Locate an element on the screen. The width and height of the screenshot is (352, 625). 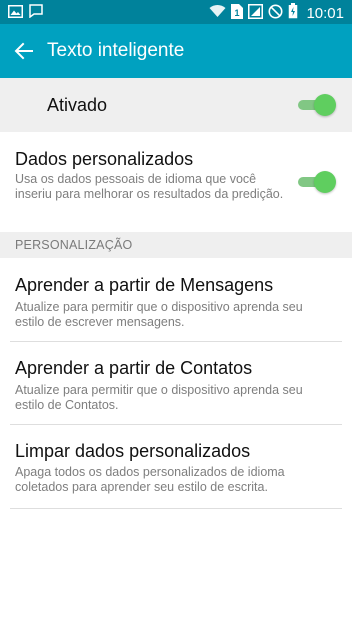
gallery-notification-icon is located at coordinates (15, 13).